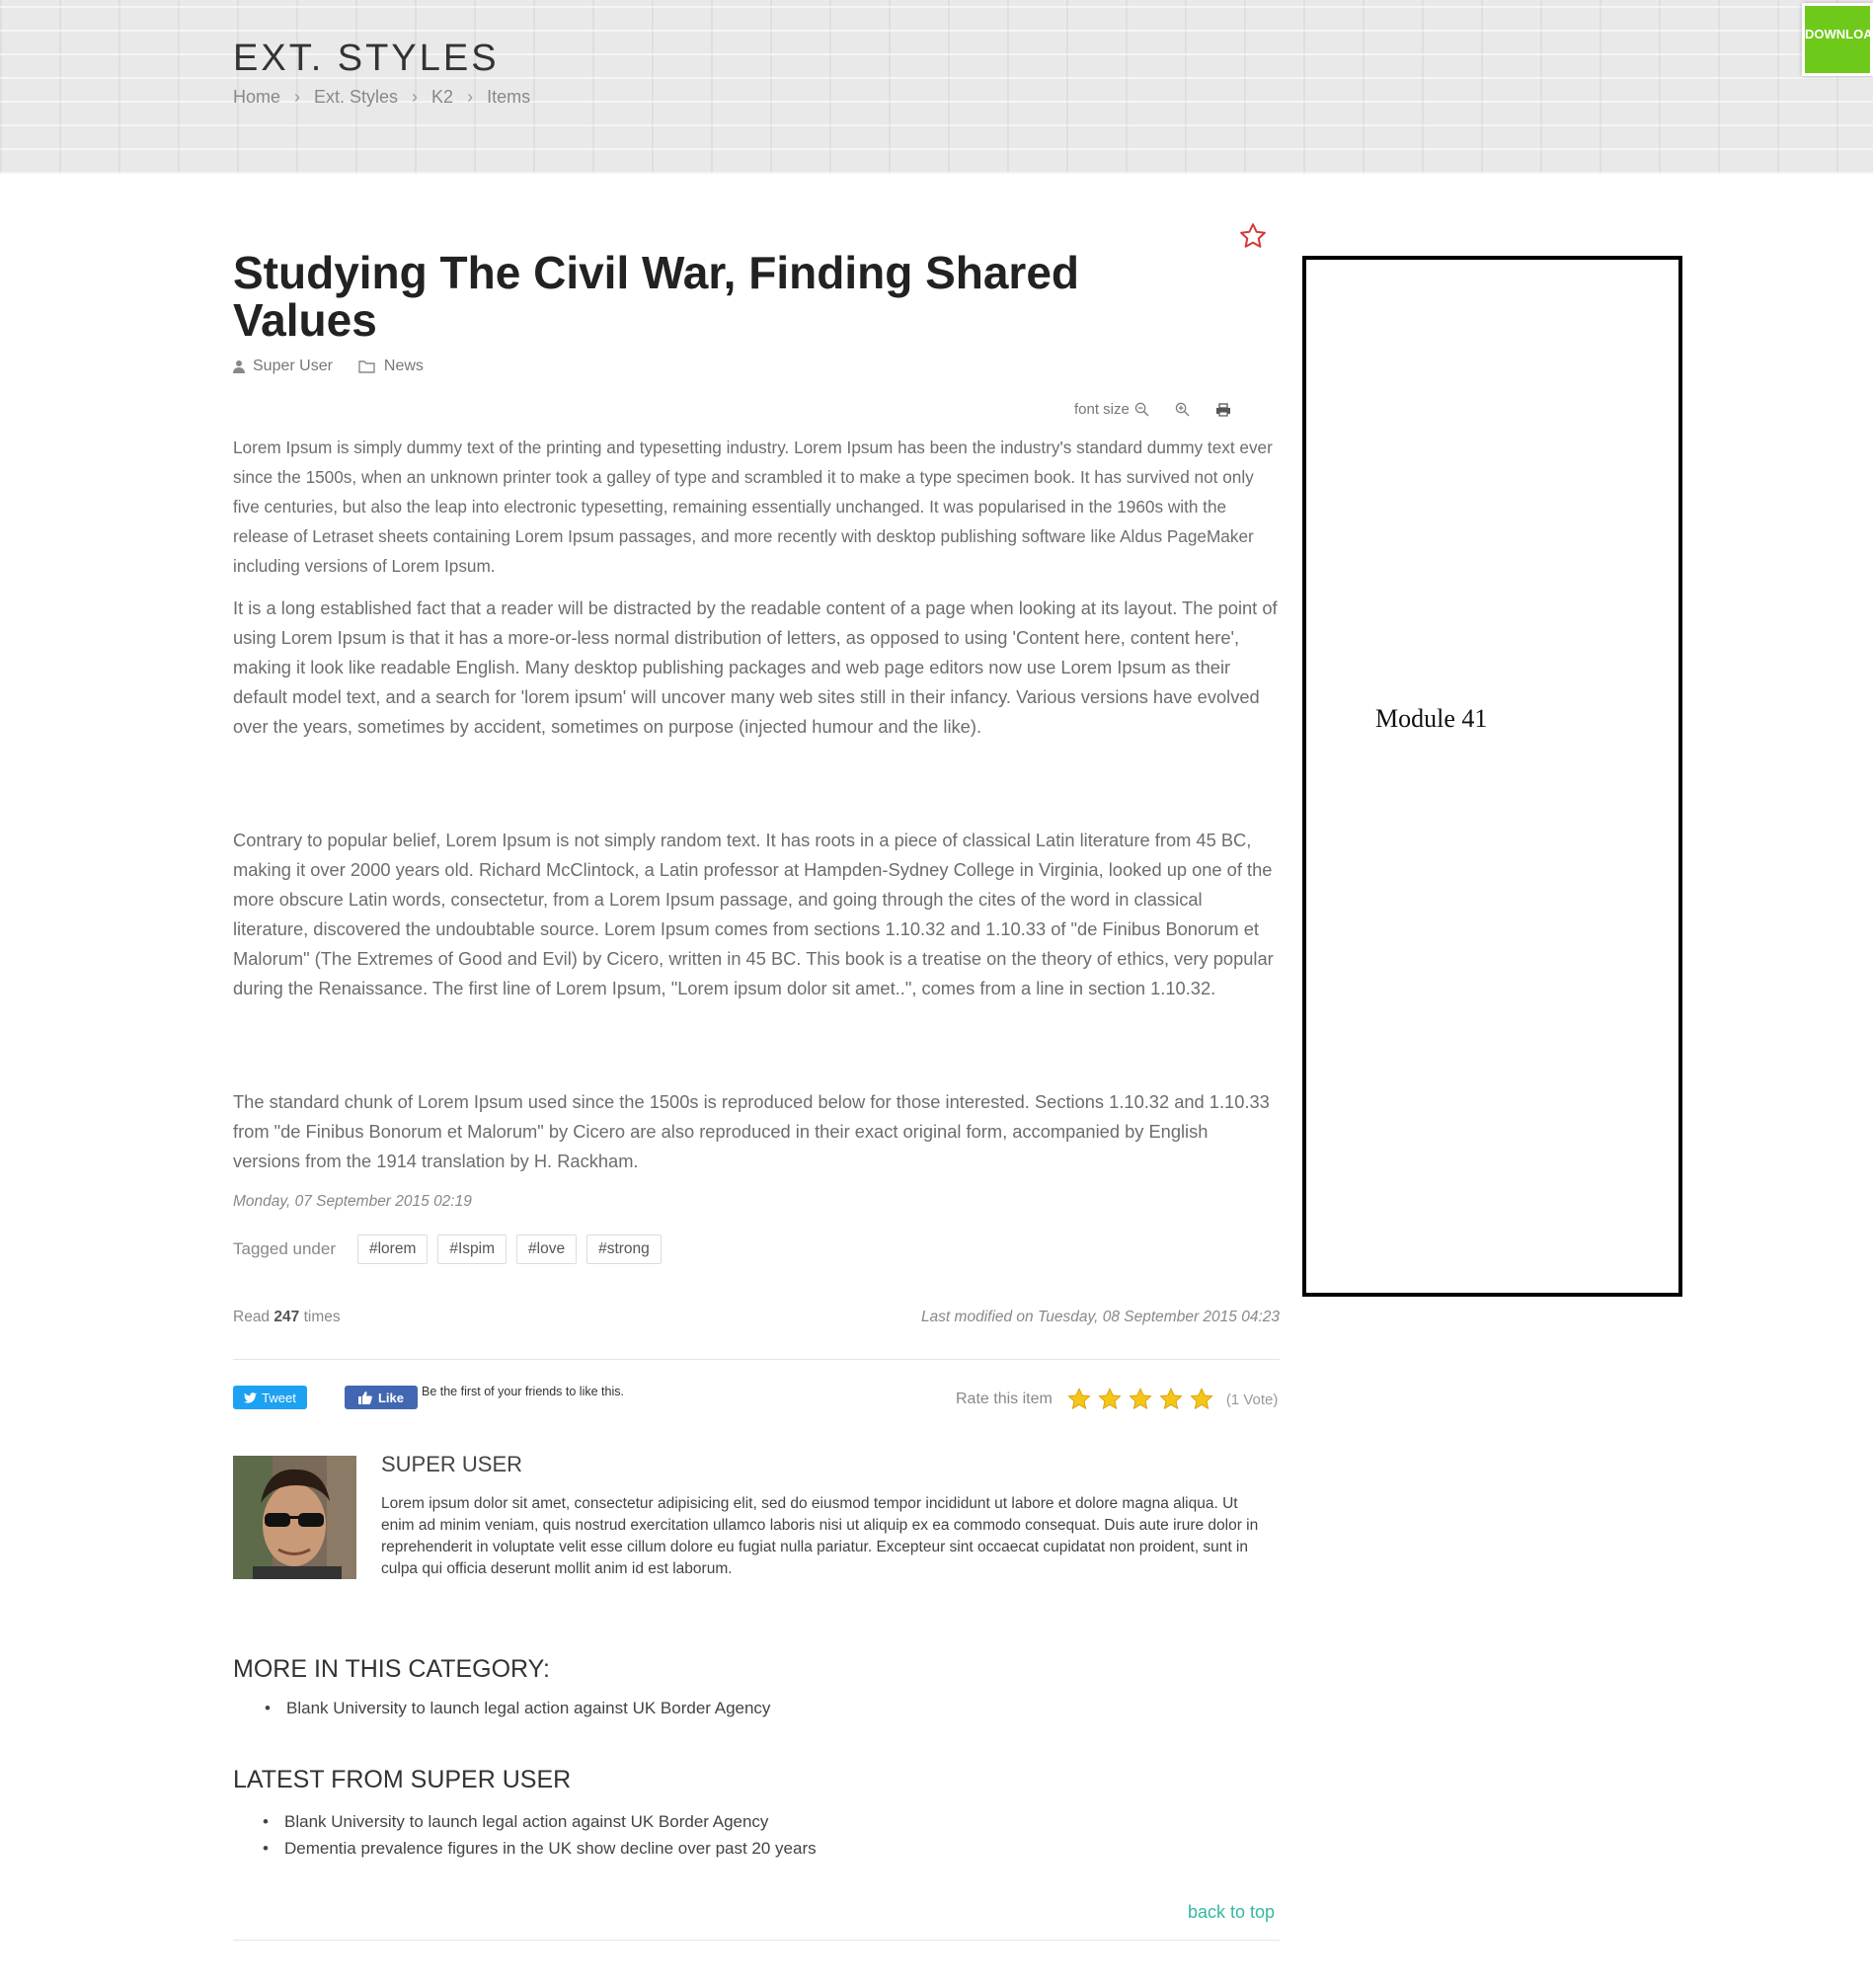 The width and height of the screenshot is (1873, 1988). I want to click on folder-icon, so click(366, 366).